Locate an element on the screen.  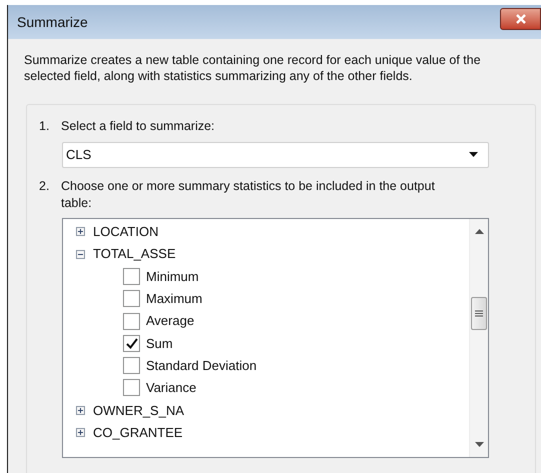
statistic-label: Maximum is located at coordinates (174, 299).